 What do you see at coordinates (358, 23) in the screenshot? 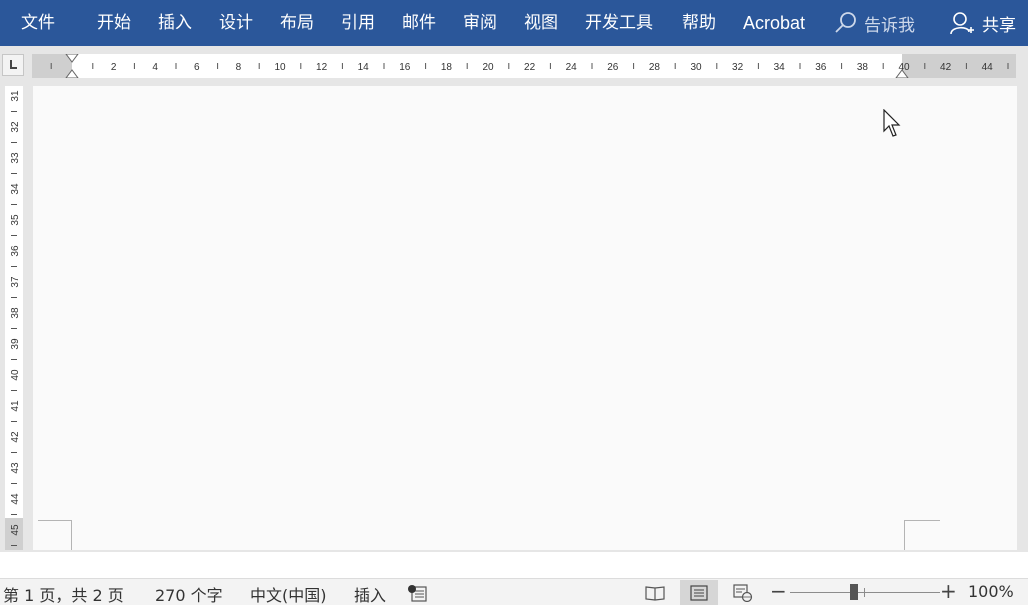
I see `tab-references: 引用` at bounding box center [358, 23].